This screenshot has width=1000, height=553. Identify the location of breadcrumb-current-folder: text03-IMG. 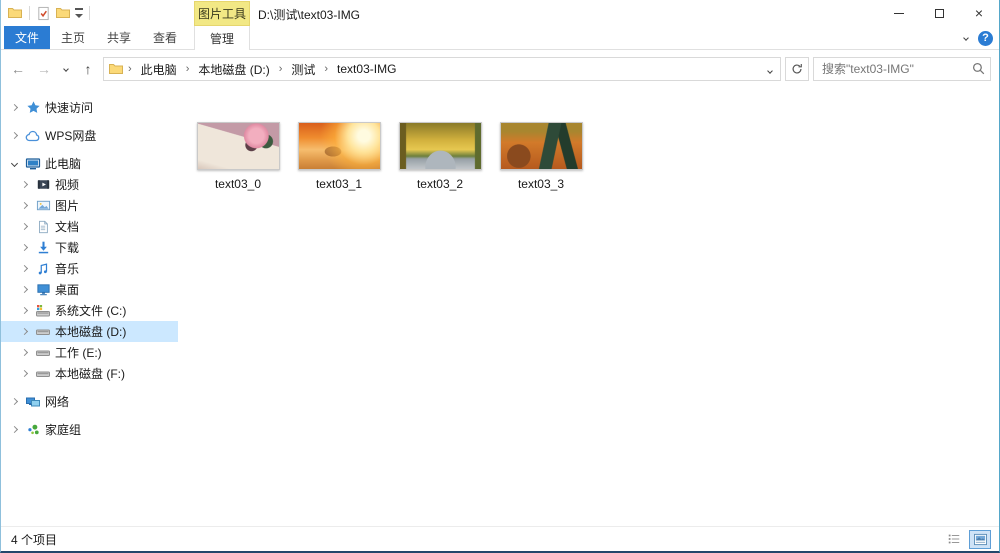
(366, 69).